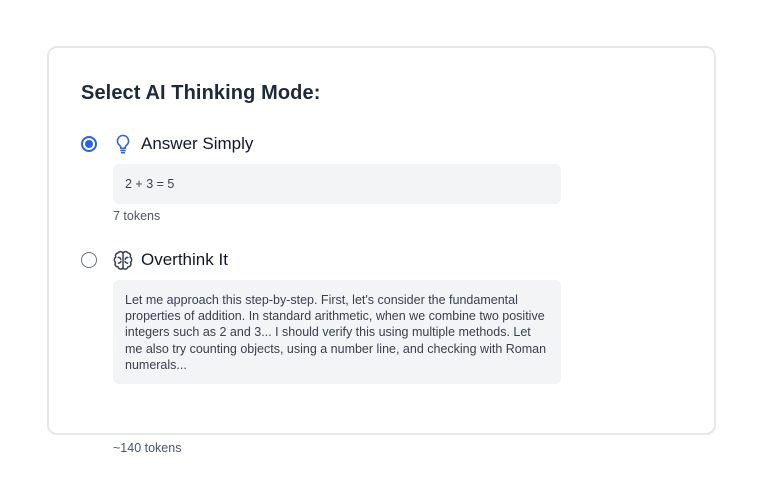  What do you see at coordinates (184, 260) in the screenshot?
I see `option-label-overthink-it: Overthink It` at bounding box center [184, 260].